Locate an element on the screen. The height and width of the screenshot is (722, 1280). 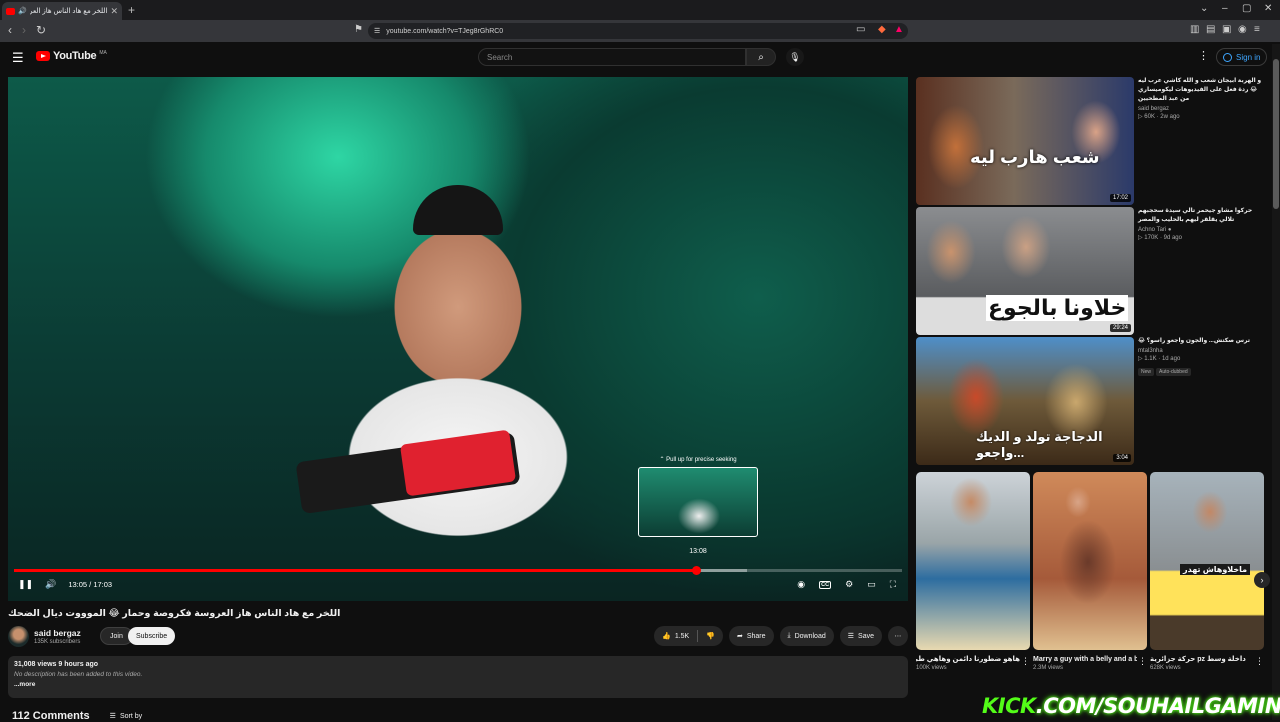
vpn-icon: ◉ is located at coordinates (1242, 29).